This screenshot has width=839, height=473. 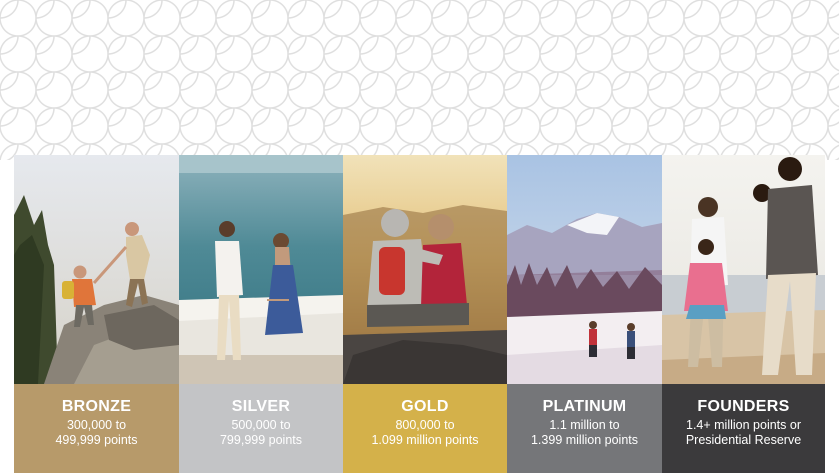 I want to click on tier-silver: SILVER 500,000 to 799,999 points, so click(x=261, y=314).